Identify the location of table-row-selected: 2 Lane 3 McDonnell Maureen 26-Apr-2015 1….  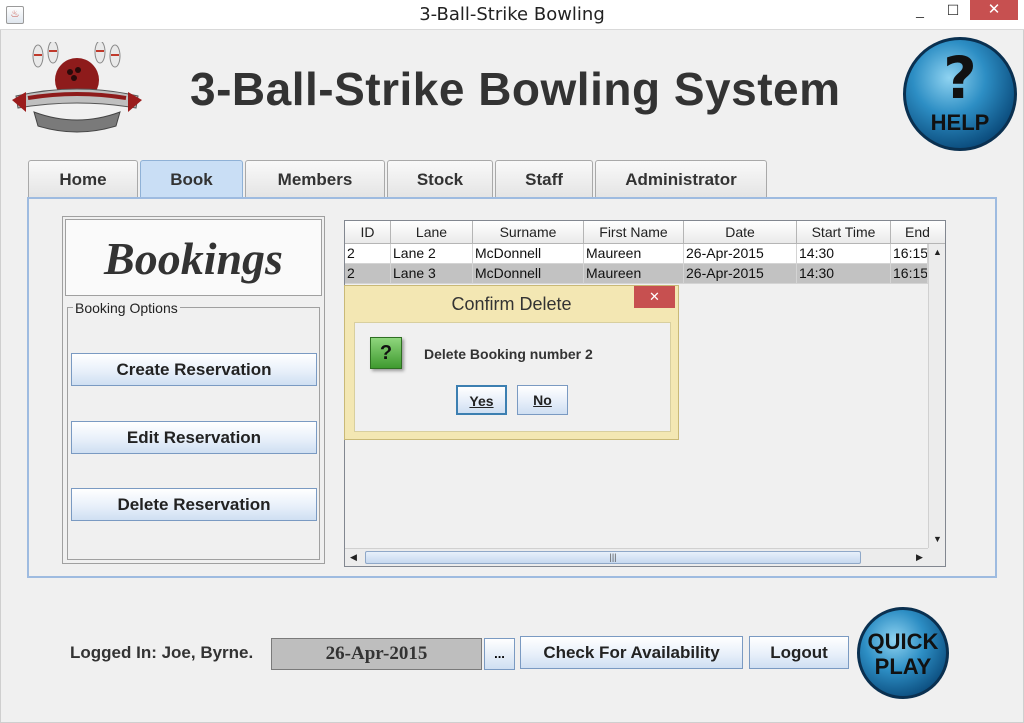
(636, 274).